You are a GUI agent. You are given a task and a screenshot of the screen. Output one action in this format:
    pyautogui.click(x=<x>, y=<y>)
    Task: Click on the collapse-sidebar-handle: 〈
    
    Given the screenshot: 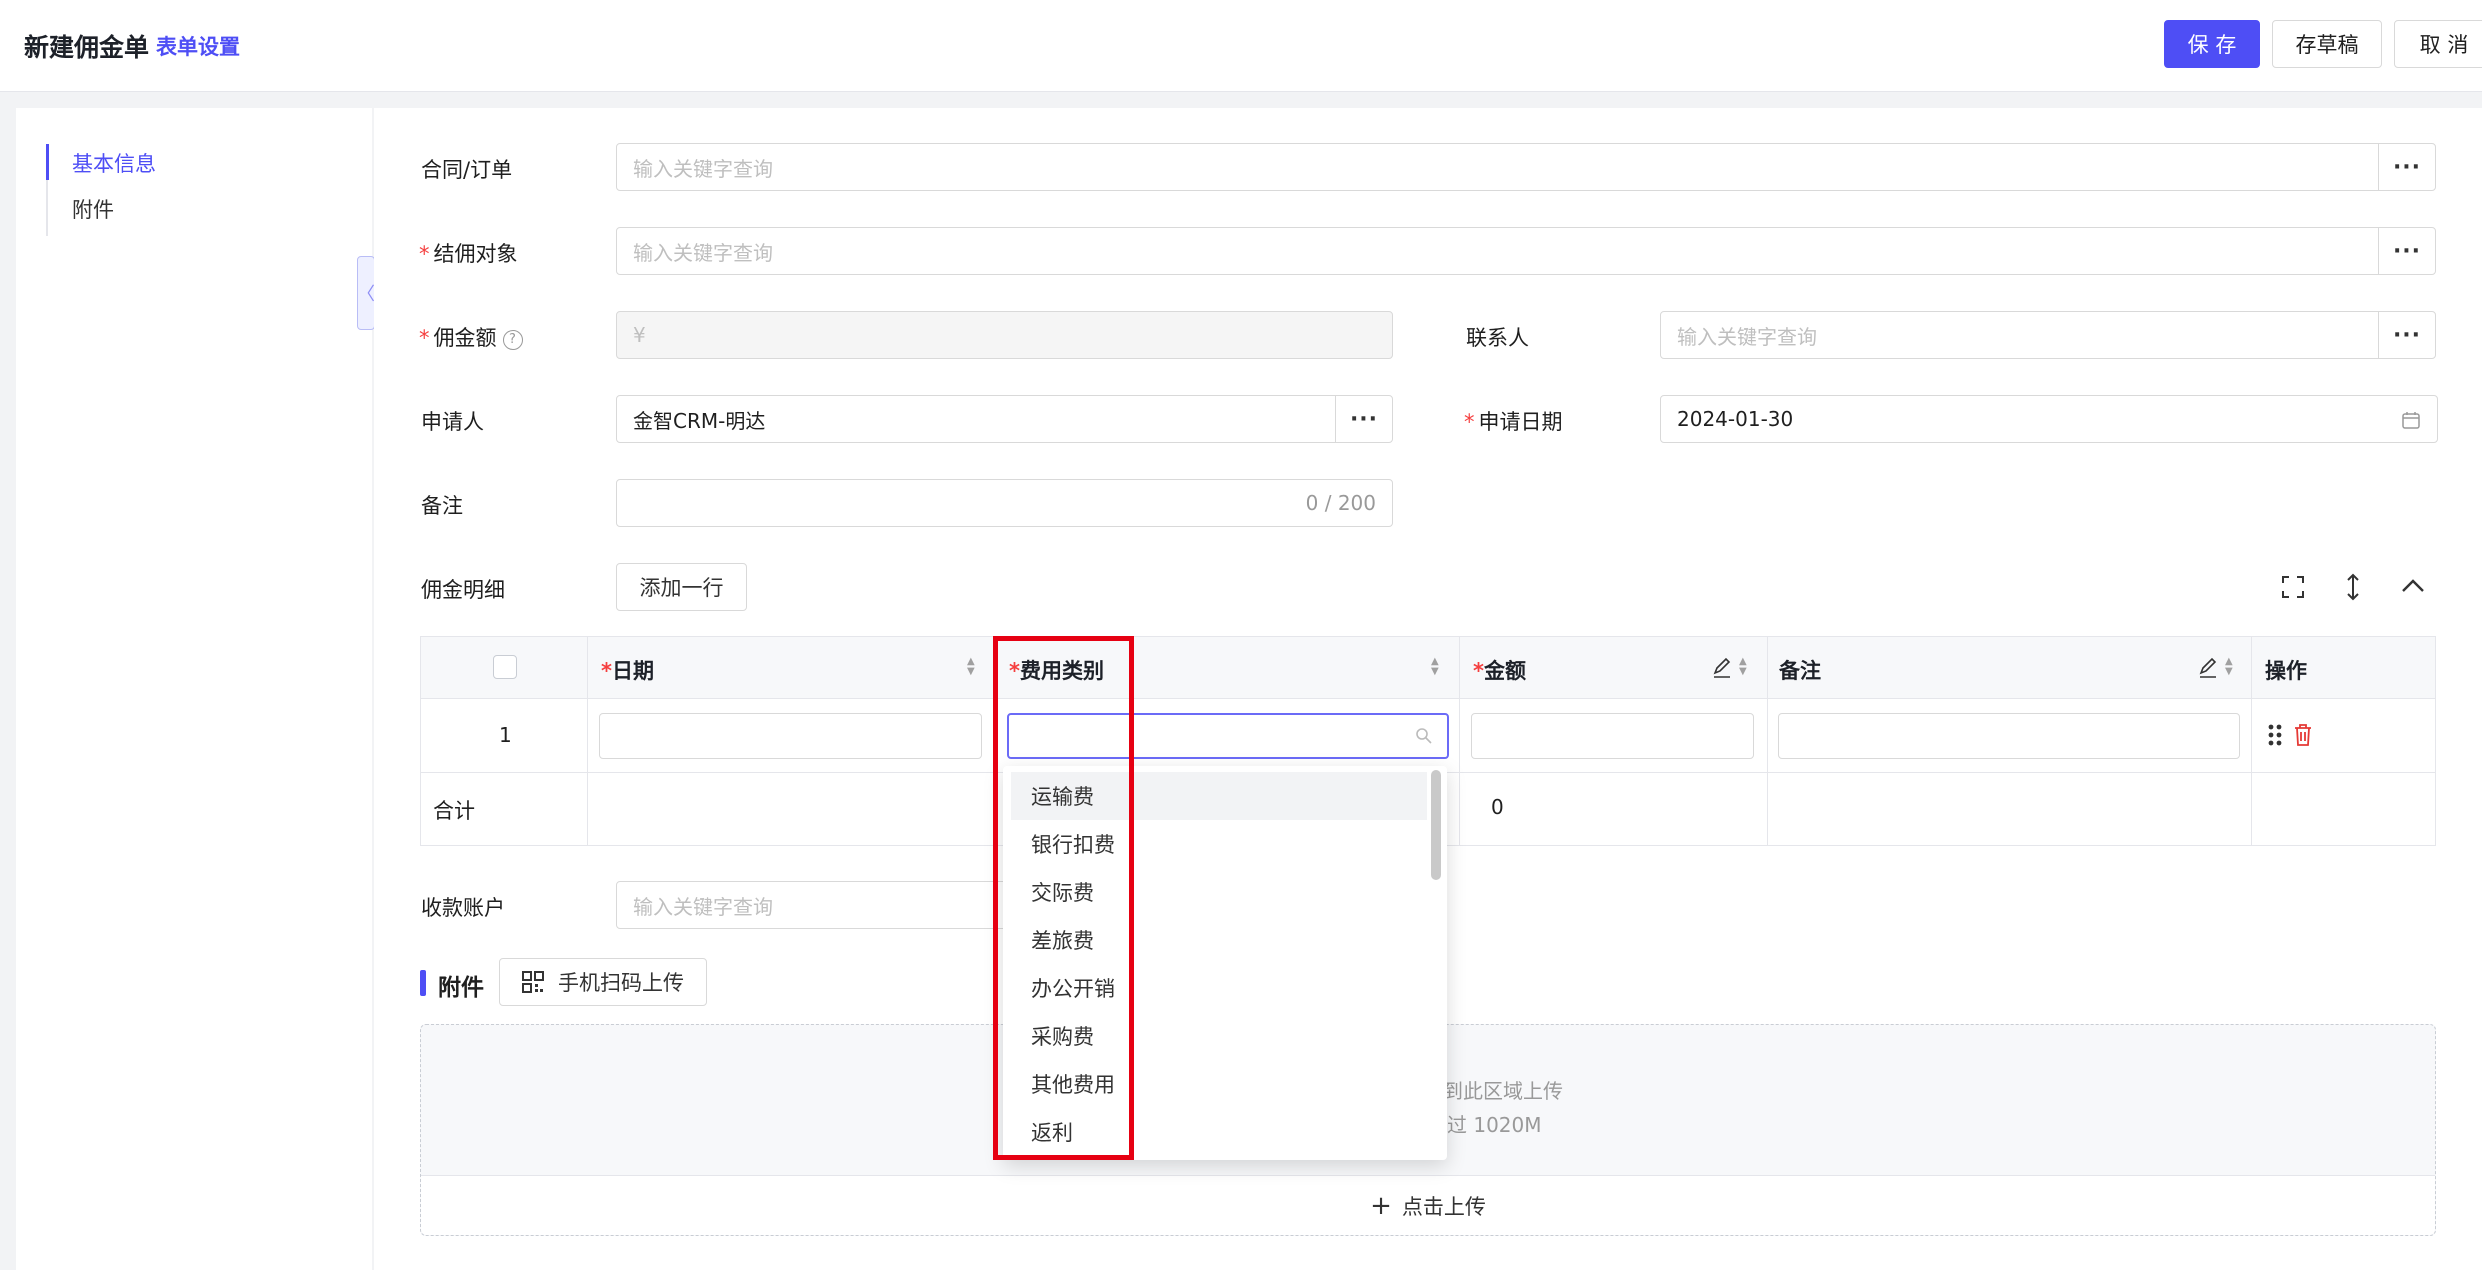 What is the action you would take?
    pyautogui.click(x=366, y=293)
    